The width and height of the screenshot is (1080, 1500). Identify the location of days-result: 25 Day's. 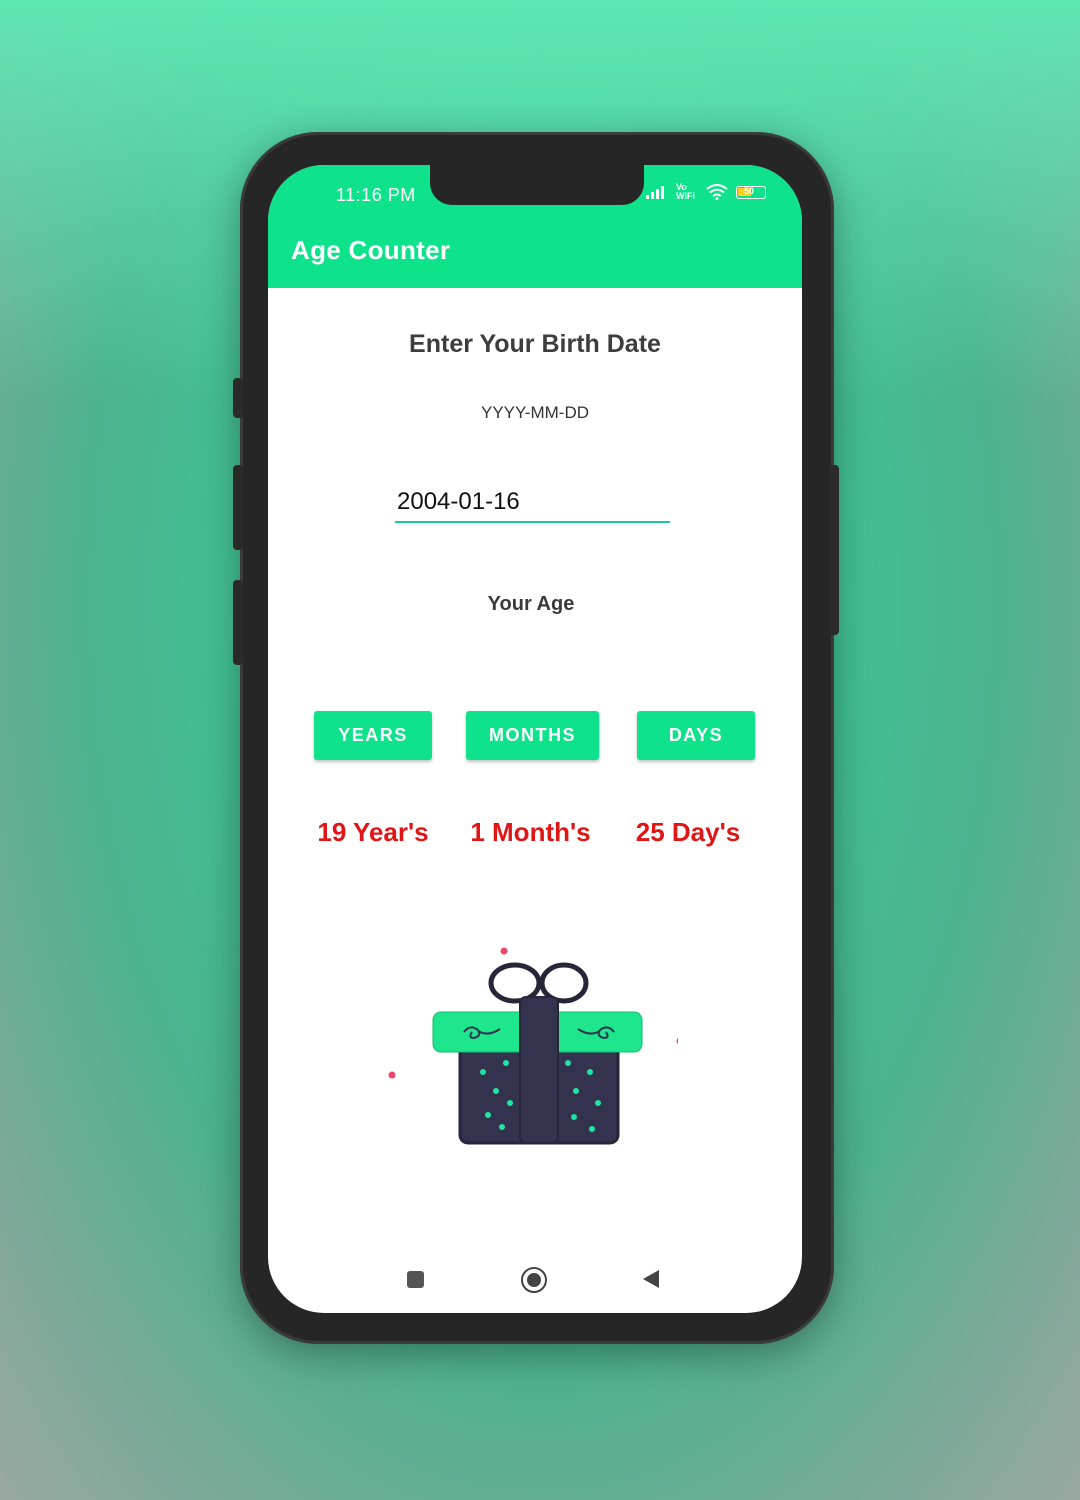
(688, 832).